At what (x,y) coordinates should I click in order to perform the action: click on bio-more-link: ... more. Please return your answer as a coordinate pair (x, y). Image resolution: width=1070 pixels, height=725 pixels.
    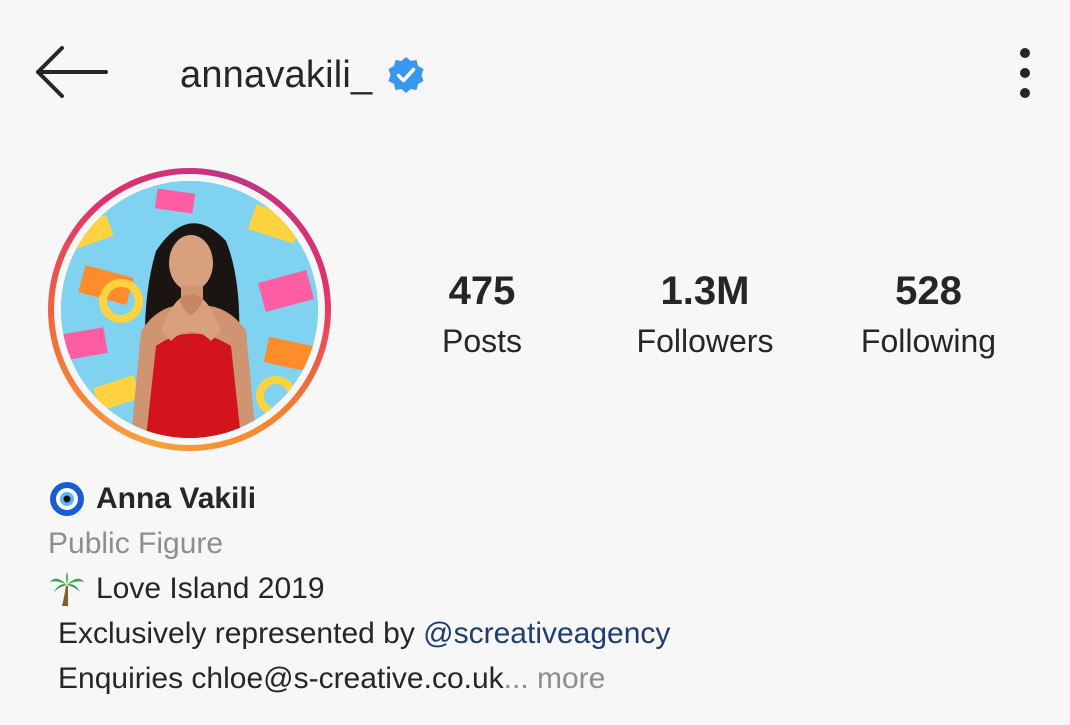
    Looking at the image, I should click on (555, 679).